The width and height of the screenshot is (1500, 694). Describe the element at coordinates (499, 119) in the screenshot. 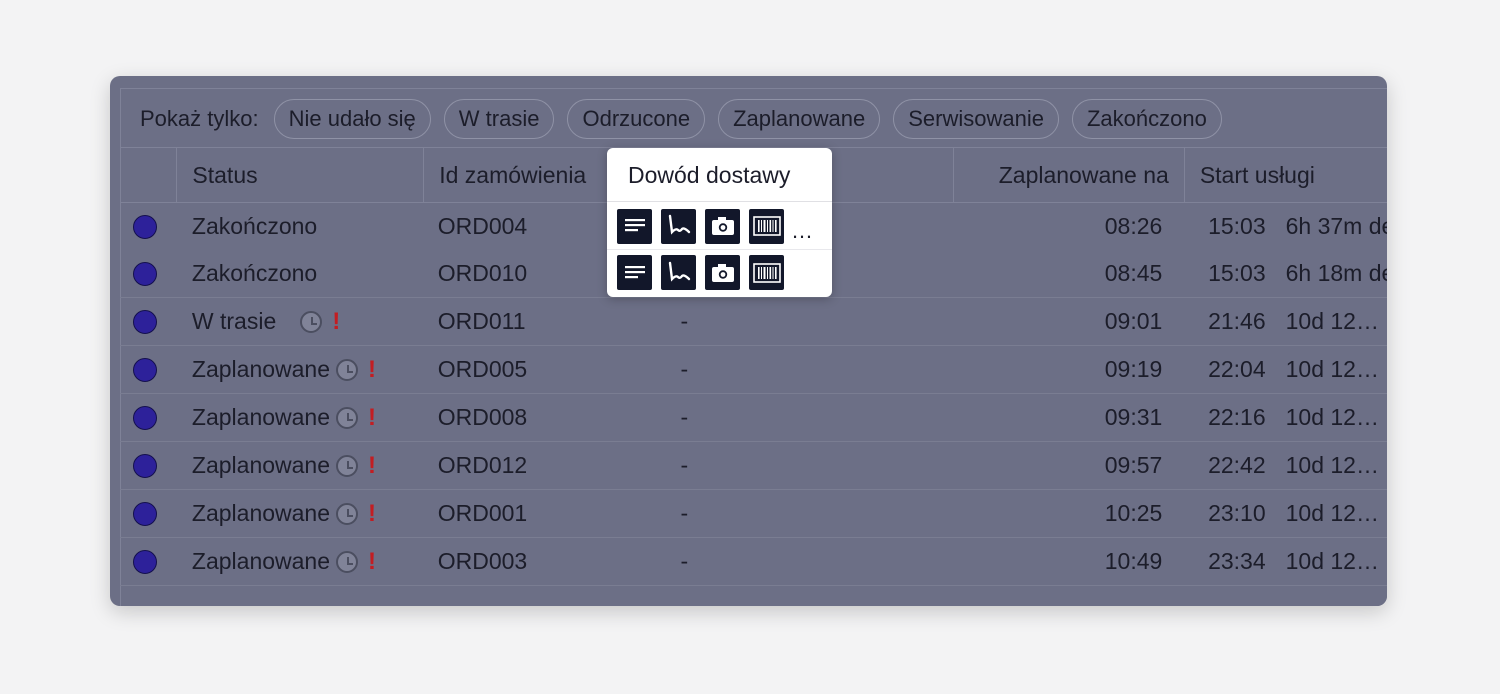

I see `filter-chip-en-route: W trasie` at that location.